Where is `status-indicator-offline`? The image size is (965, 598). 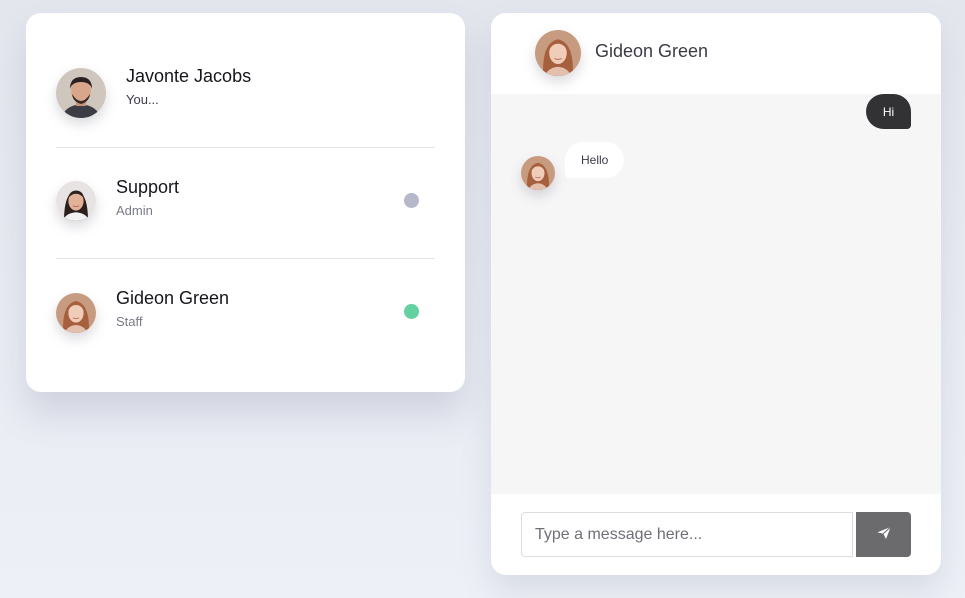 status-indicator-offline is located at coordinates (411, 200).